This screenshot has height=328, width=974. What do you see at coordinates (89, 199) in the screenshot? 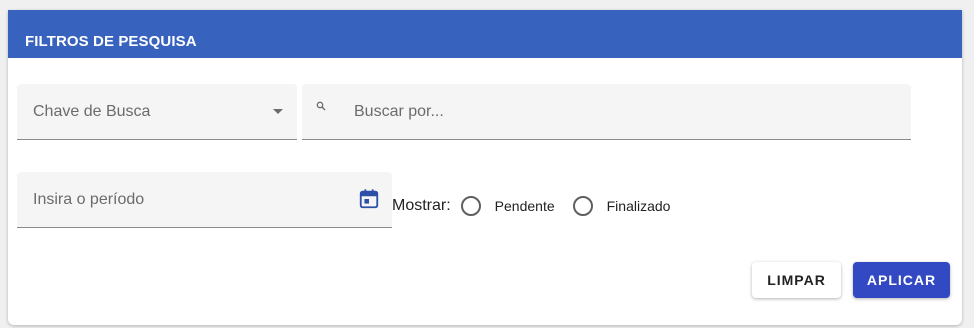
I see `period-label: Insira o período` at bounding box center [89, 199].